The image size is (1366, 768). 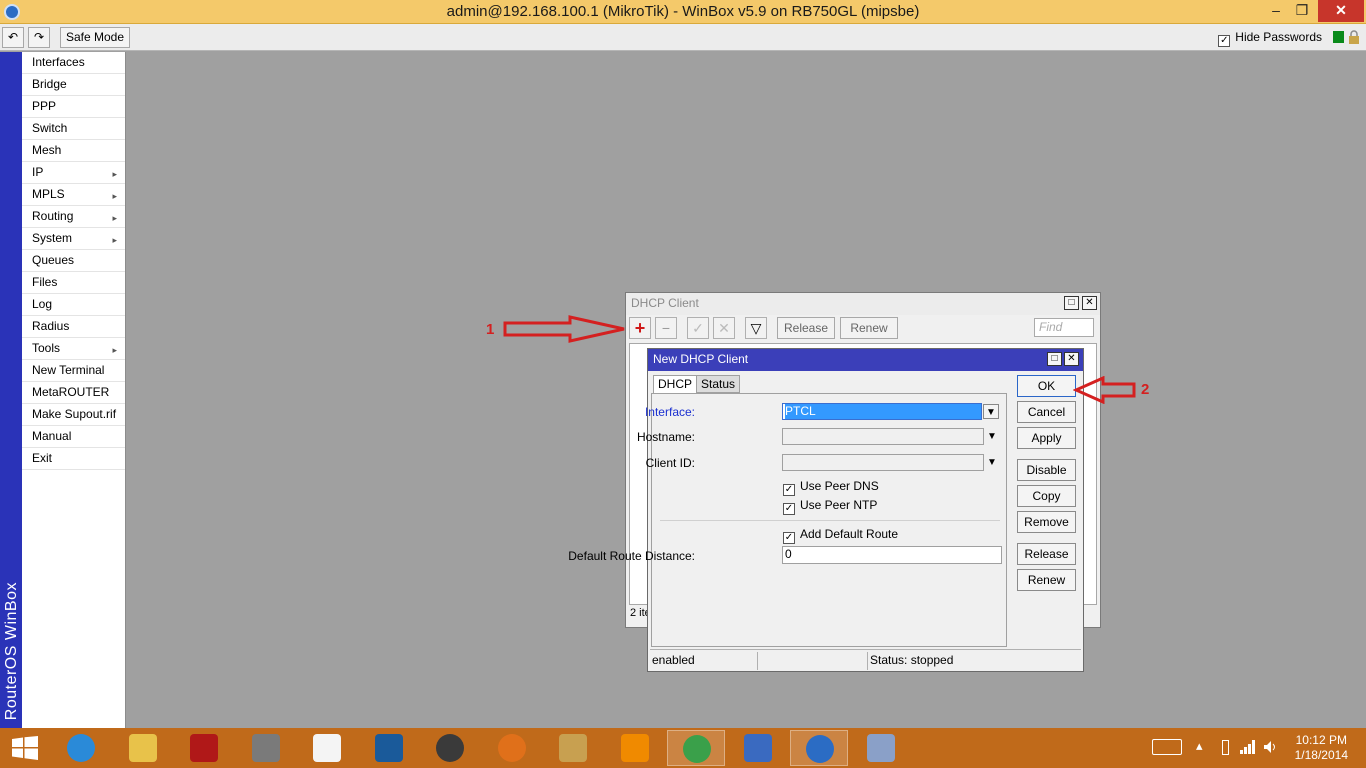 What do you see at coordinates (73, 437) in the screenshot?
I see `sidebar-item-manual: Manual` at bounding box center [73, 437].